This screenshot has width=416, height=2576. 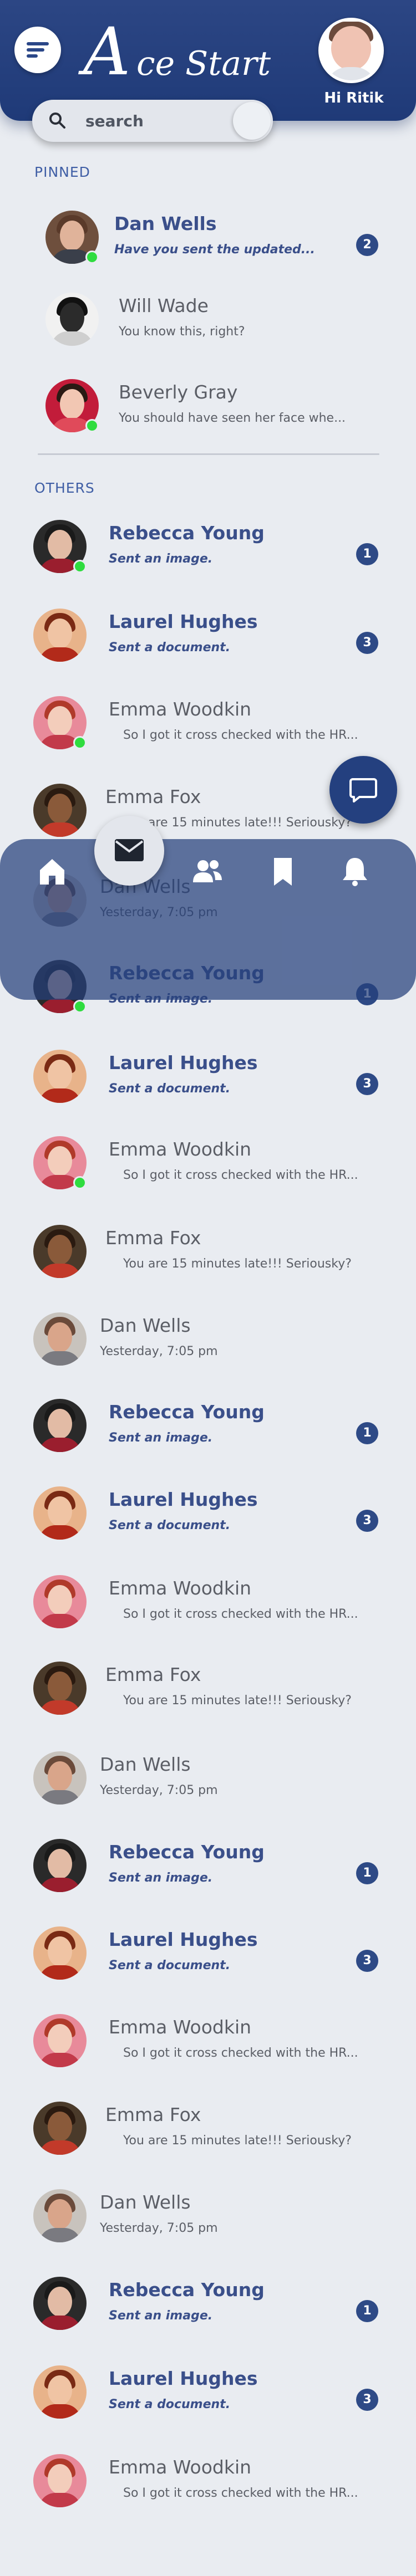 I want to click on search-bar: search, so click(x=152, y=121).